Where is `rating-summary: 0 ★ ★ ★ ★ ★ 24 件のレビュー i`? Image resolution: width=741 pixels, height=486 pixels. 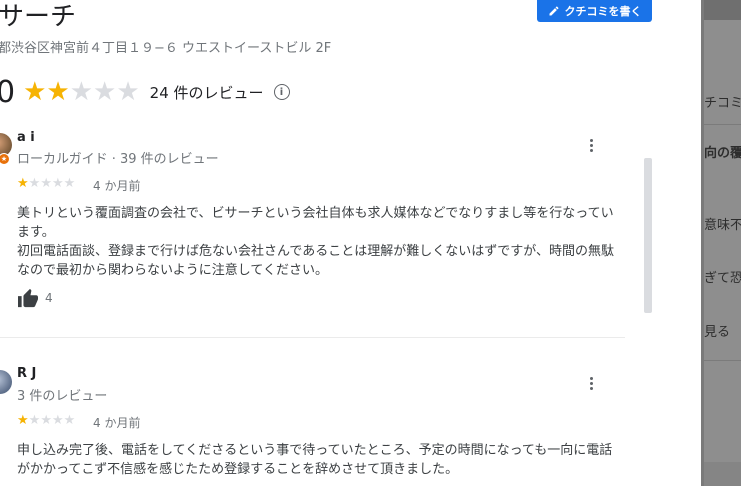 rating-summary: 0 ★ ★ ★ ★ ★ 24 件のレビュー i is located at coordinates (145, 92).